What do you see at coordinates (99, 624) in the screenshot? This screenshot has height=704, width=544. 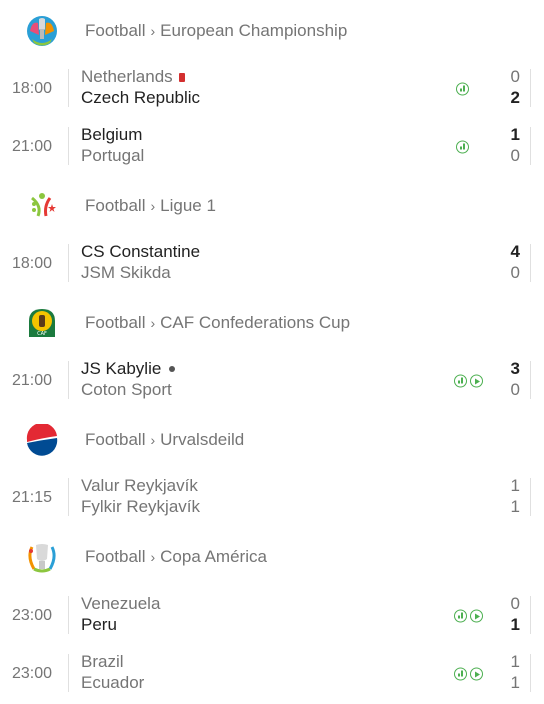 I see `away-team-name: Peru` at bounding box center [99, 624].